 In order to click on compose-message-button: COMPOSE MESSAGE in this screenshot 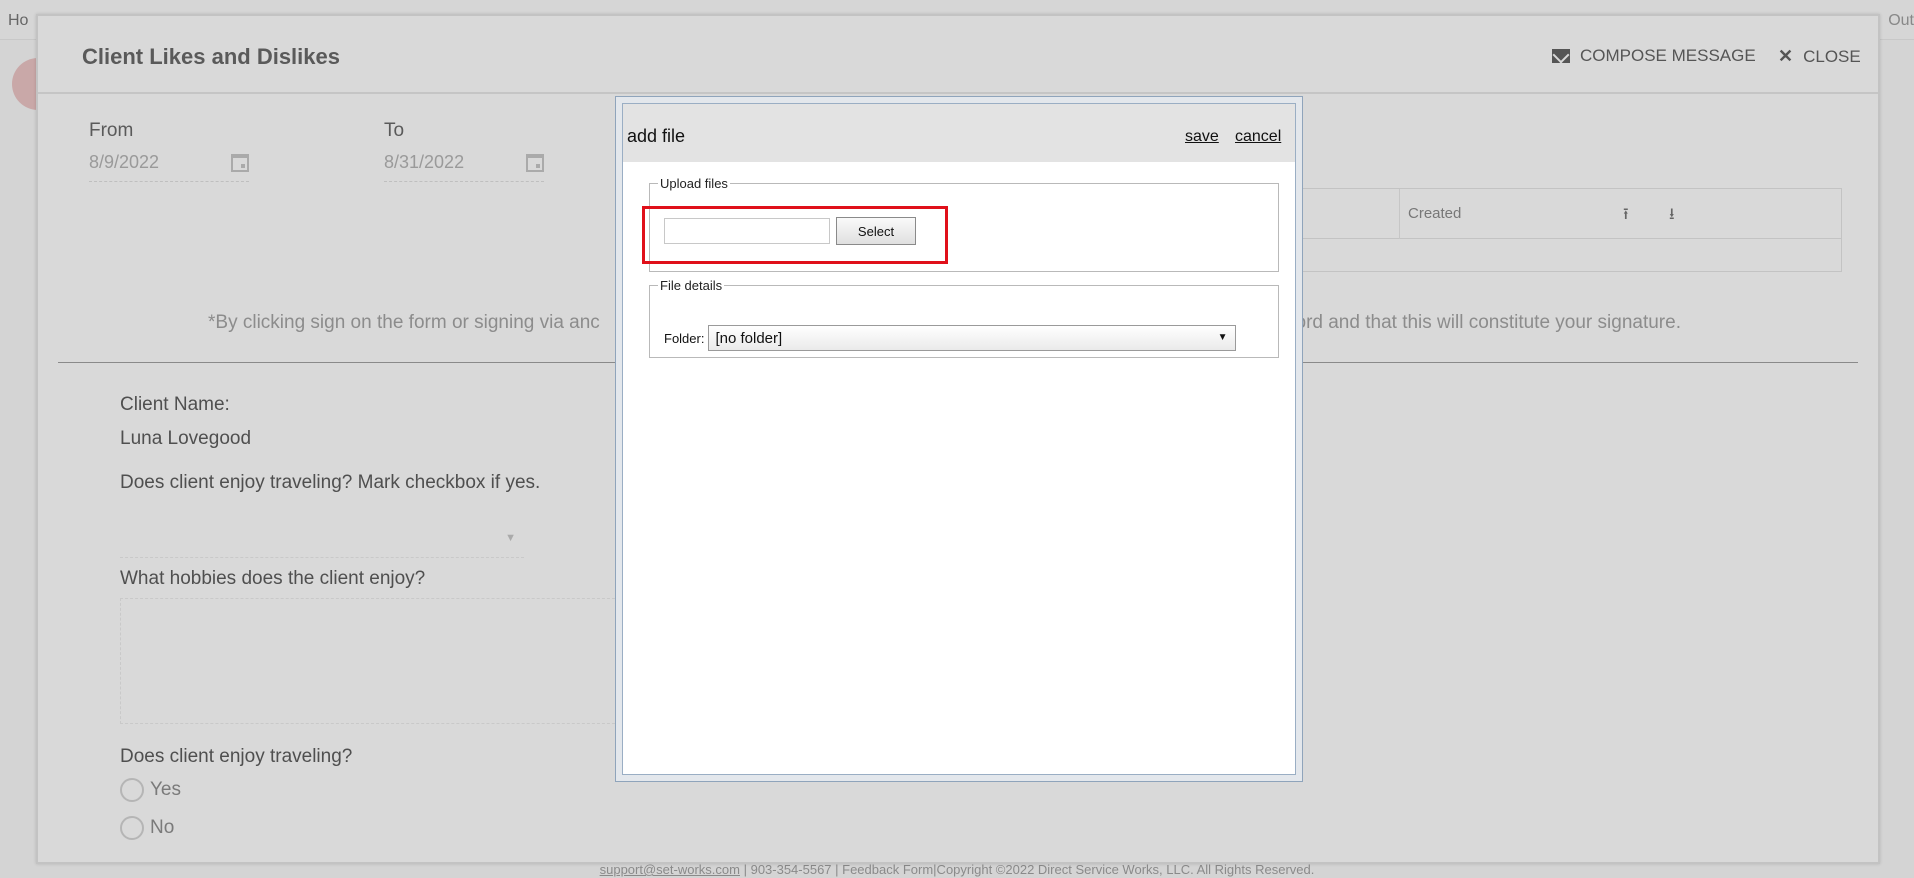, I will do `click(1654, 56)`.